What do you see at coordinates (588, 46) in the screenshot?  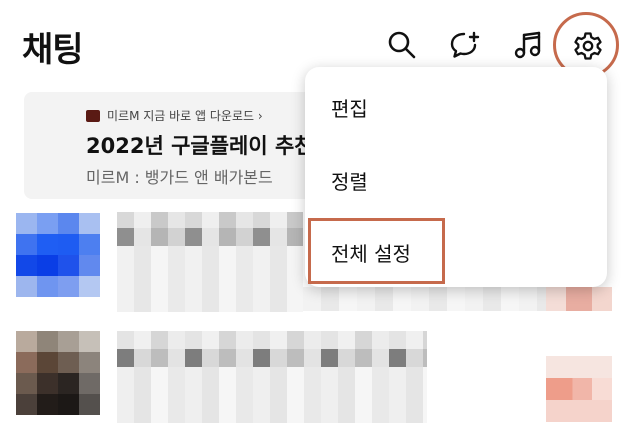 I see `settings-gear-icon` at bounding box center [588, 46].